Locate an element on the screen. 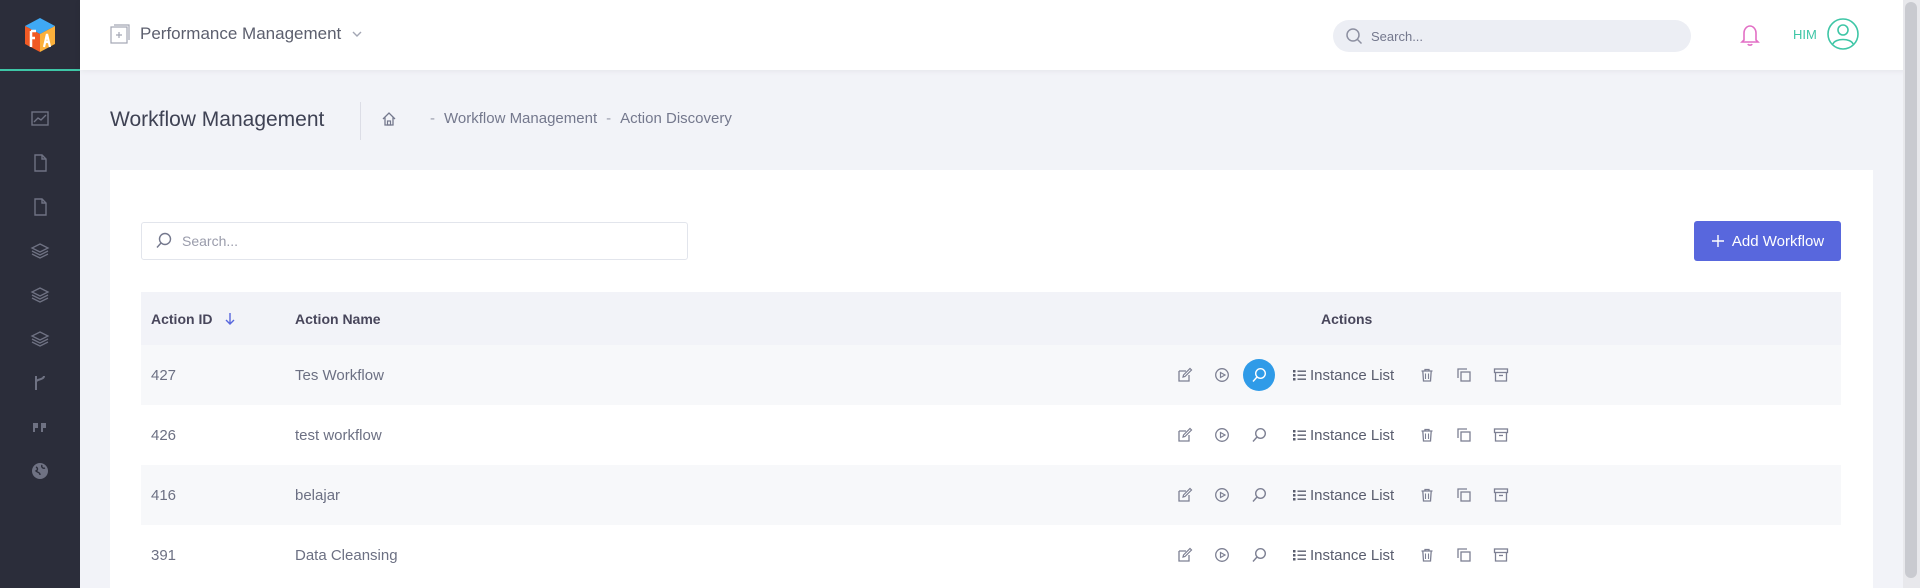  cell-action-id: 426 is located at coordinates (164, 435).